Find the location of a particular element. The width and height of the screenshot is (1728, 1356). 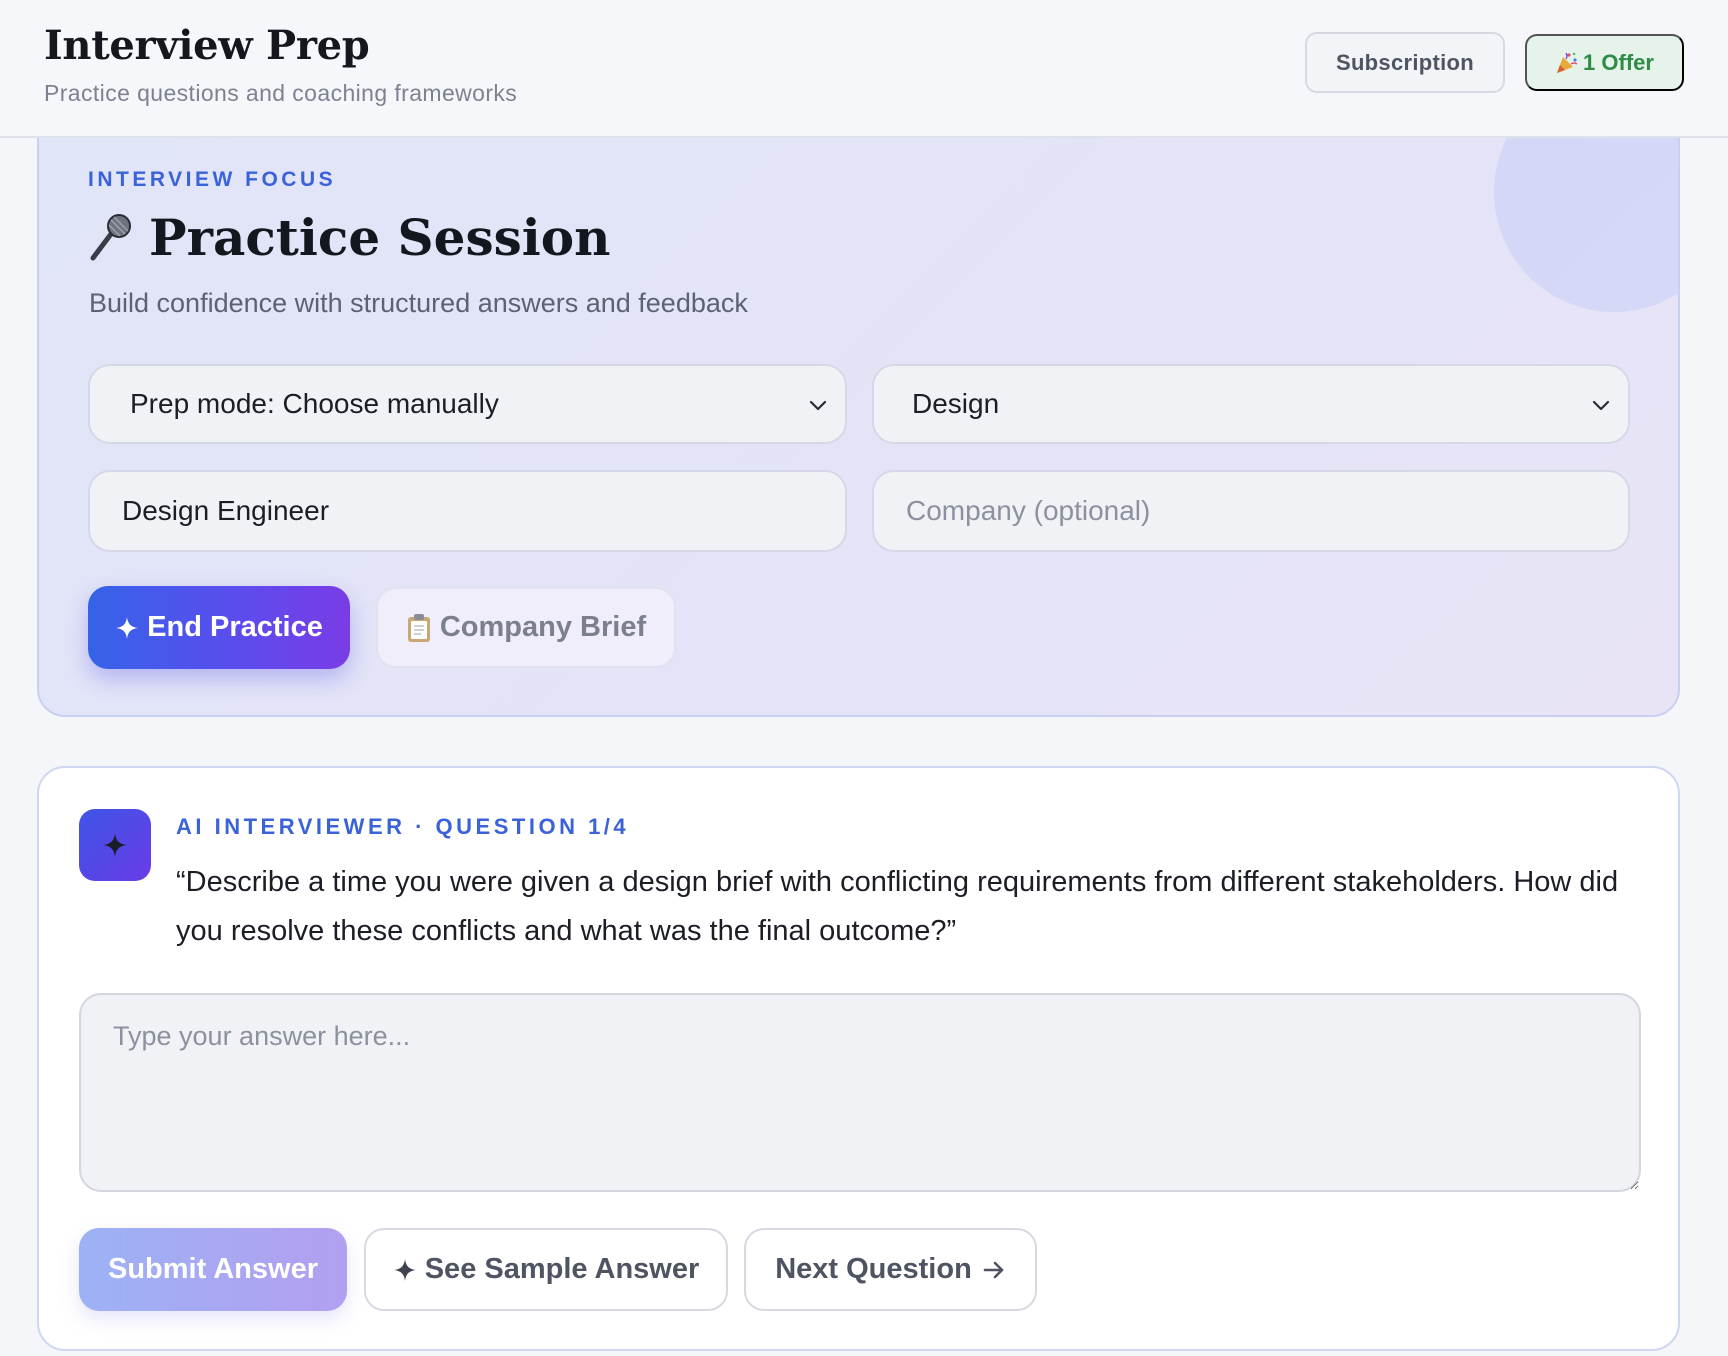

prep-mode-value: Prep mode: Choose manually is located at coordinates (314, 403).